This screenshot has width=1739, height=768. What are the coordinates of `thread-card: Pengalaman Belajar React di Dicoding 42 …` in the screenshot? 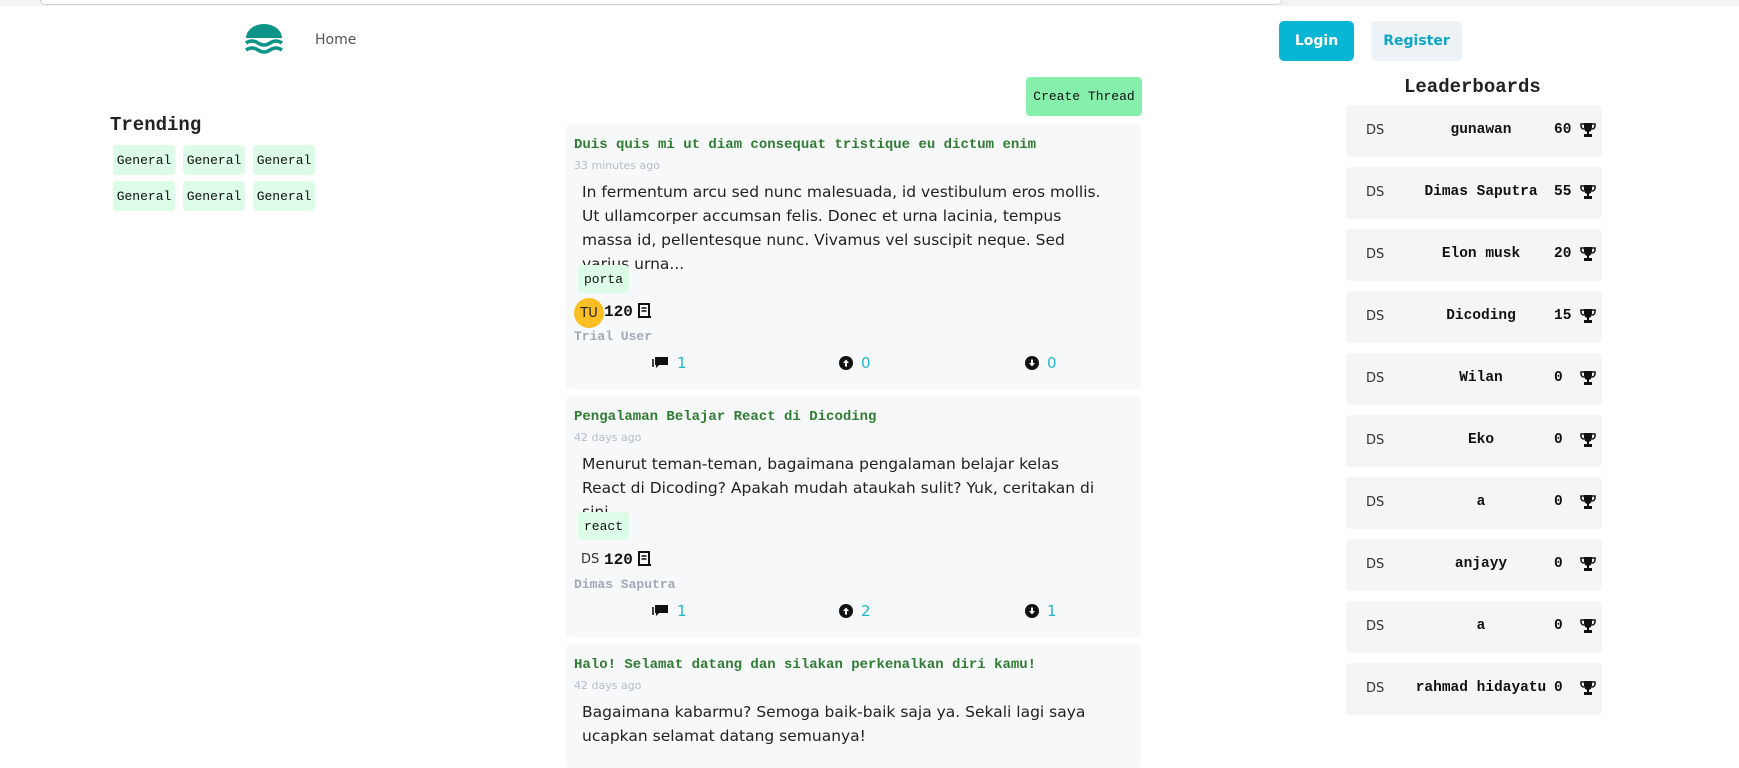 It's located at (853, 517).